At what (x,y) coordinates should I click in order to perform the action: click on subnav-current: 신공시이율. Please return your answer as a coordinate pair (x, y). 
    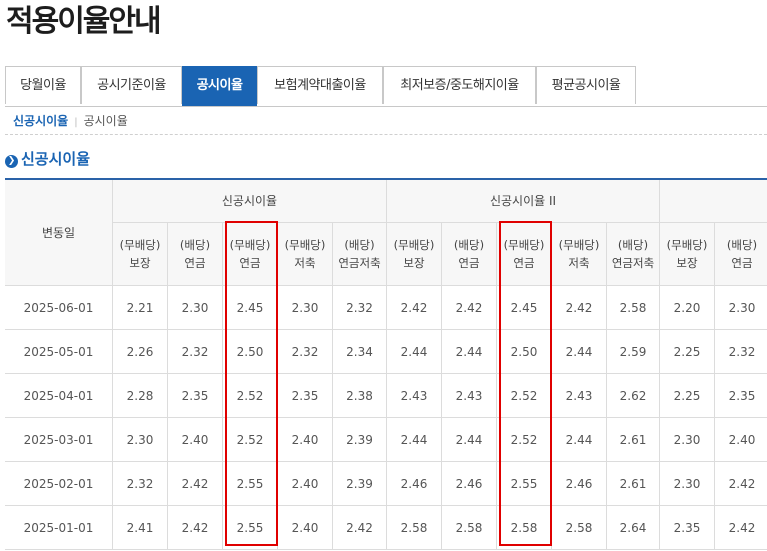
    Looking at the image, I should click on (40, 121).